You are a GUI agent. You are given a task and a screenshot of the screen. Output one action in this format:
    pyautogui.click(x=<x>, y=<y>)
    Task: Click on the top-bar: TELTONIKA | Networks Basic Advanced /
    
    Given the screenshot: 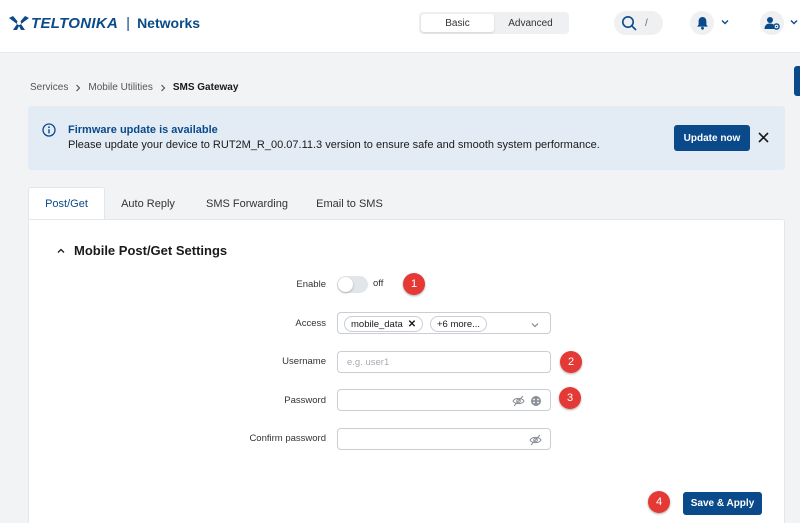 What is the action you would take?
    pyautogui.click(x=400, y=26)
    